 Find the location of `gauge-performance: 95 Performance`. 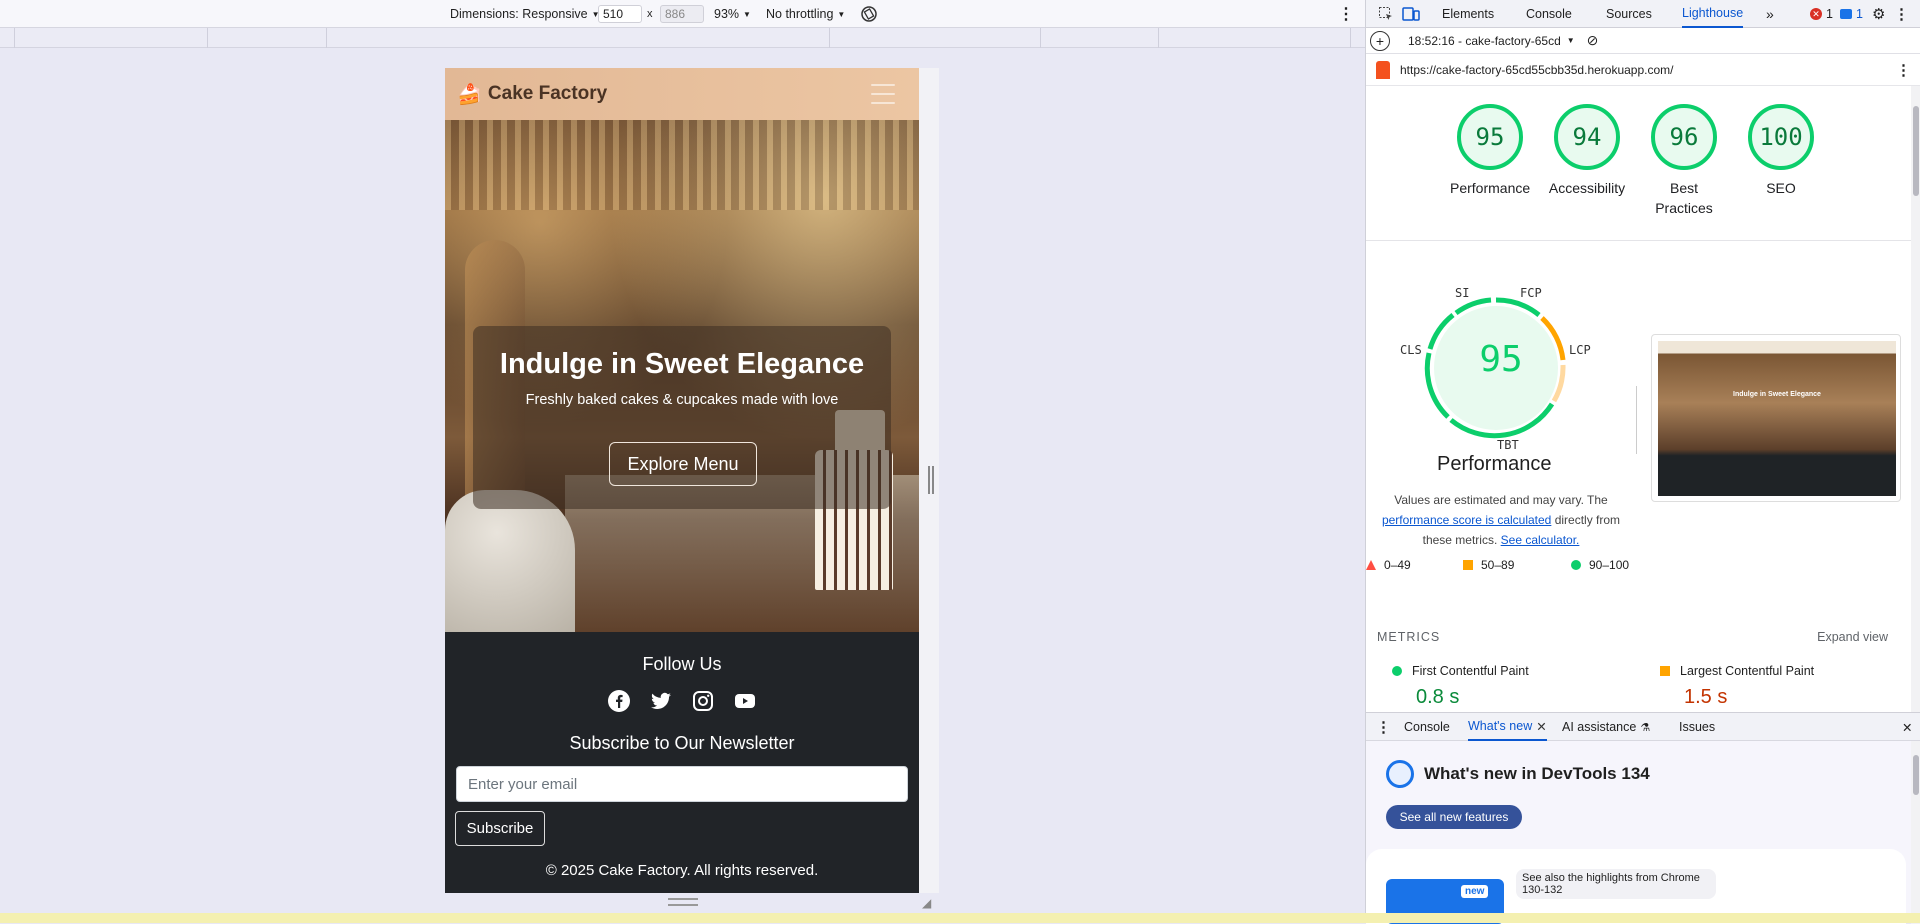

gauge-performance: 95 Performance is located at coordinates (1490, 151).